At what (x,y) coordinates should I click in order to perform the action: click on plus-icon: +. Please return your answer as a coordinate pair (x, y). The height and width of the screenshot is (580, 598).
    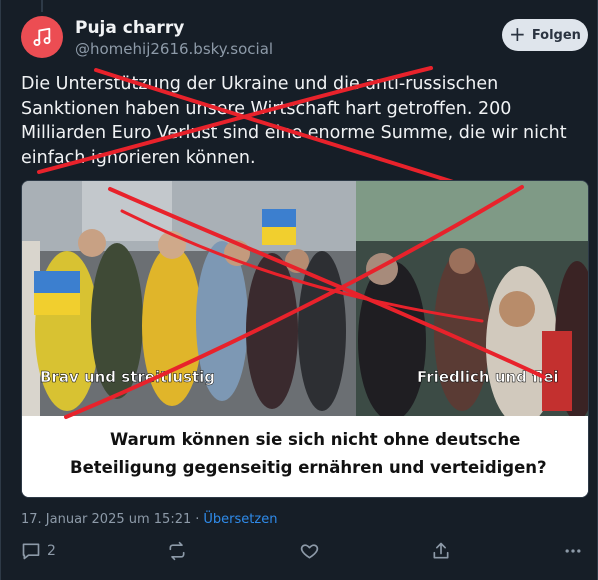
    Looking at the image, I should click on (517, 34).